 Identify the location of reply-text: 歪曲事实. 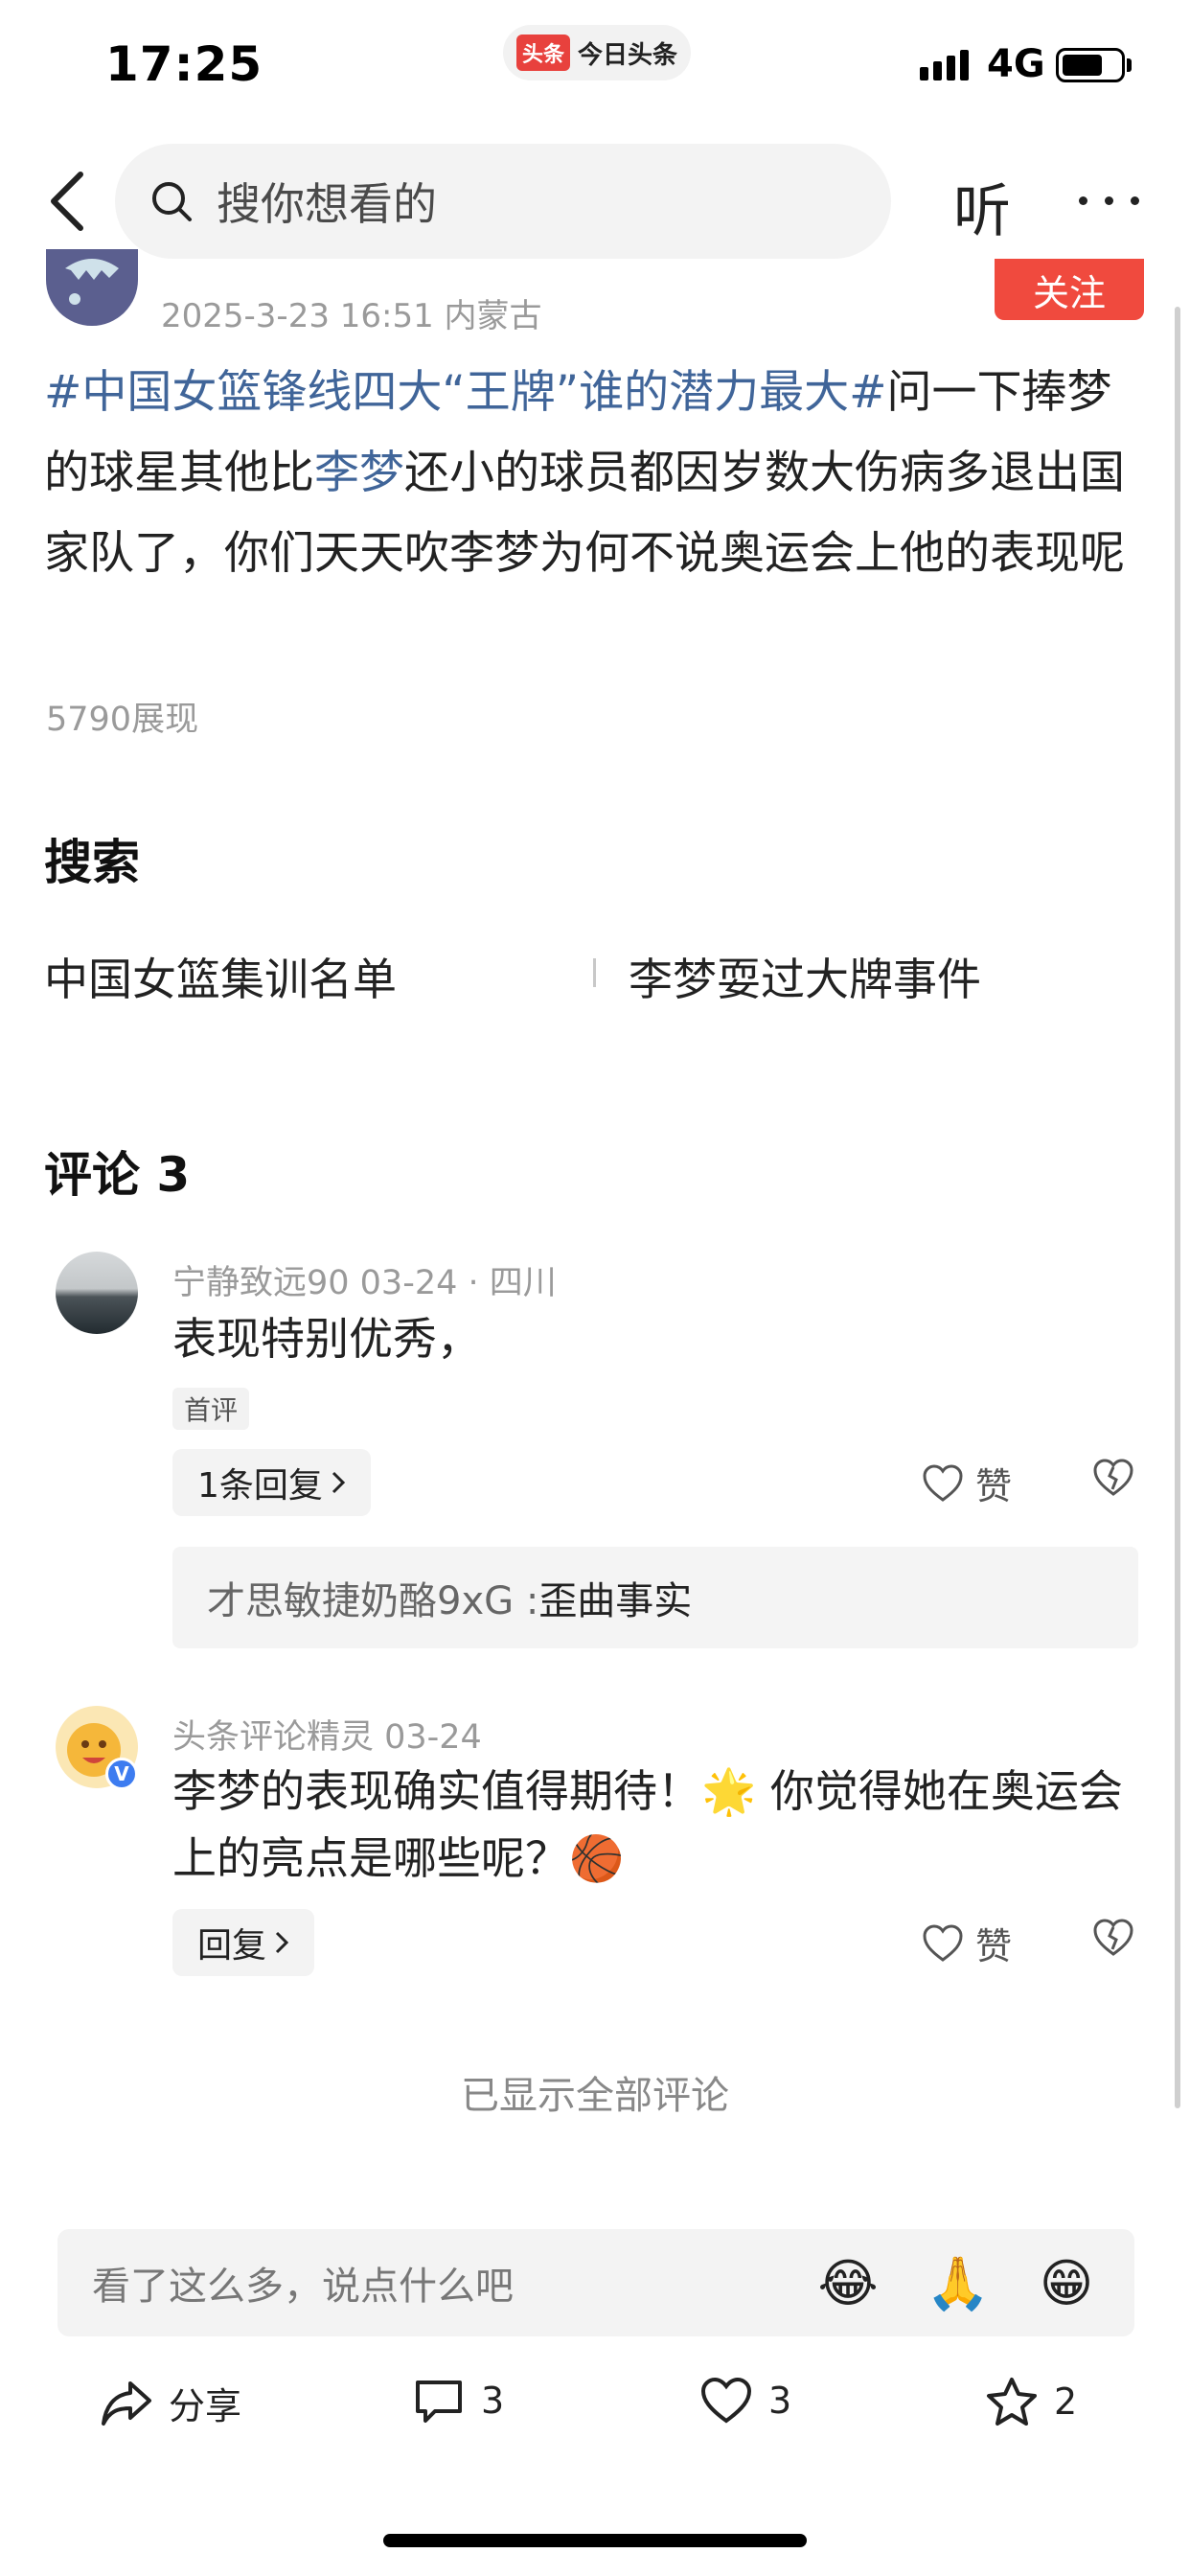
(616, 1601).